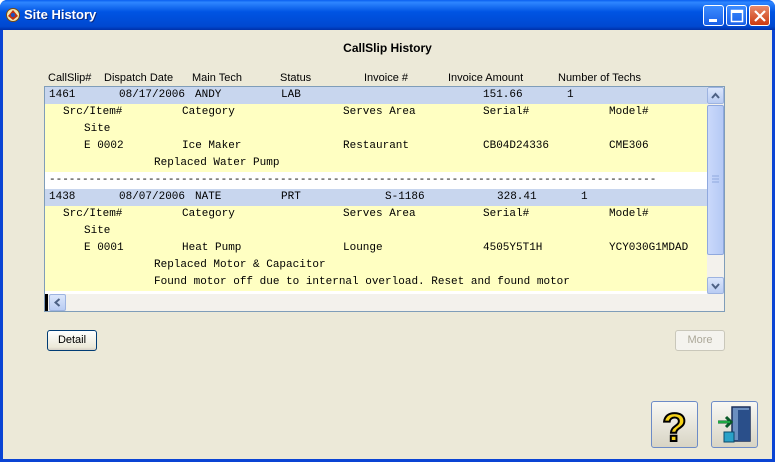 The image size is (775, 462). I want to click on column-header-invoice: Invoice #, so click(386, 78).